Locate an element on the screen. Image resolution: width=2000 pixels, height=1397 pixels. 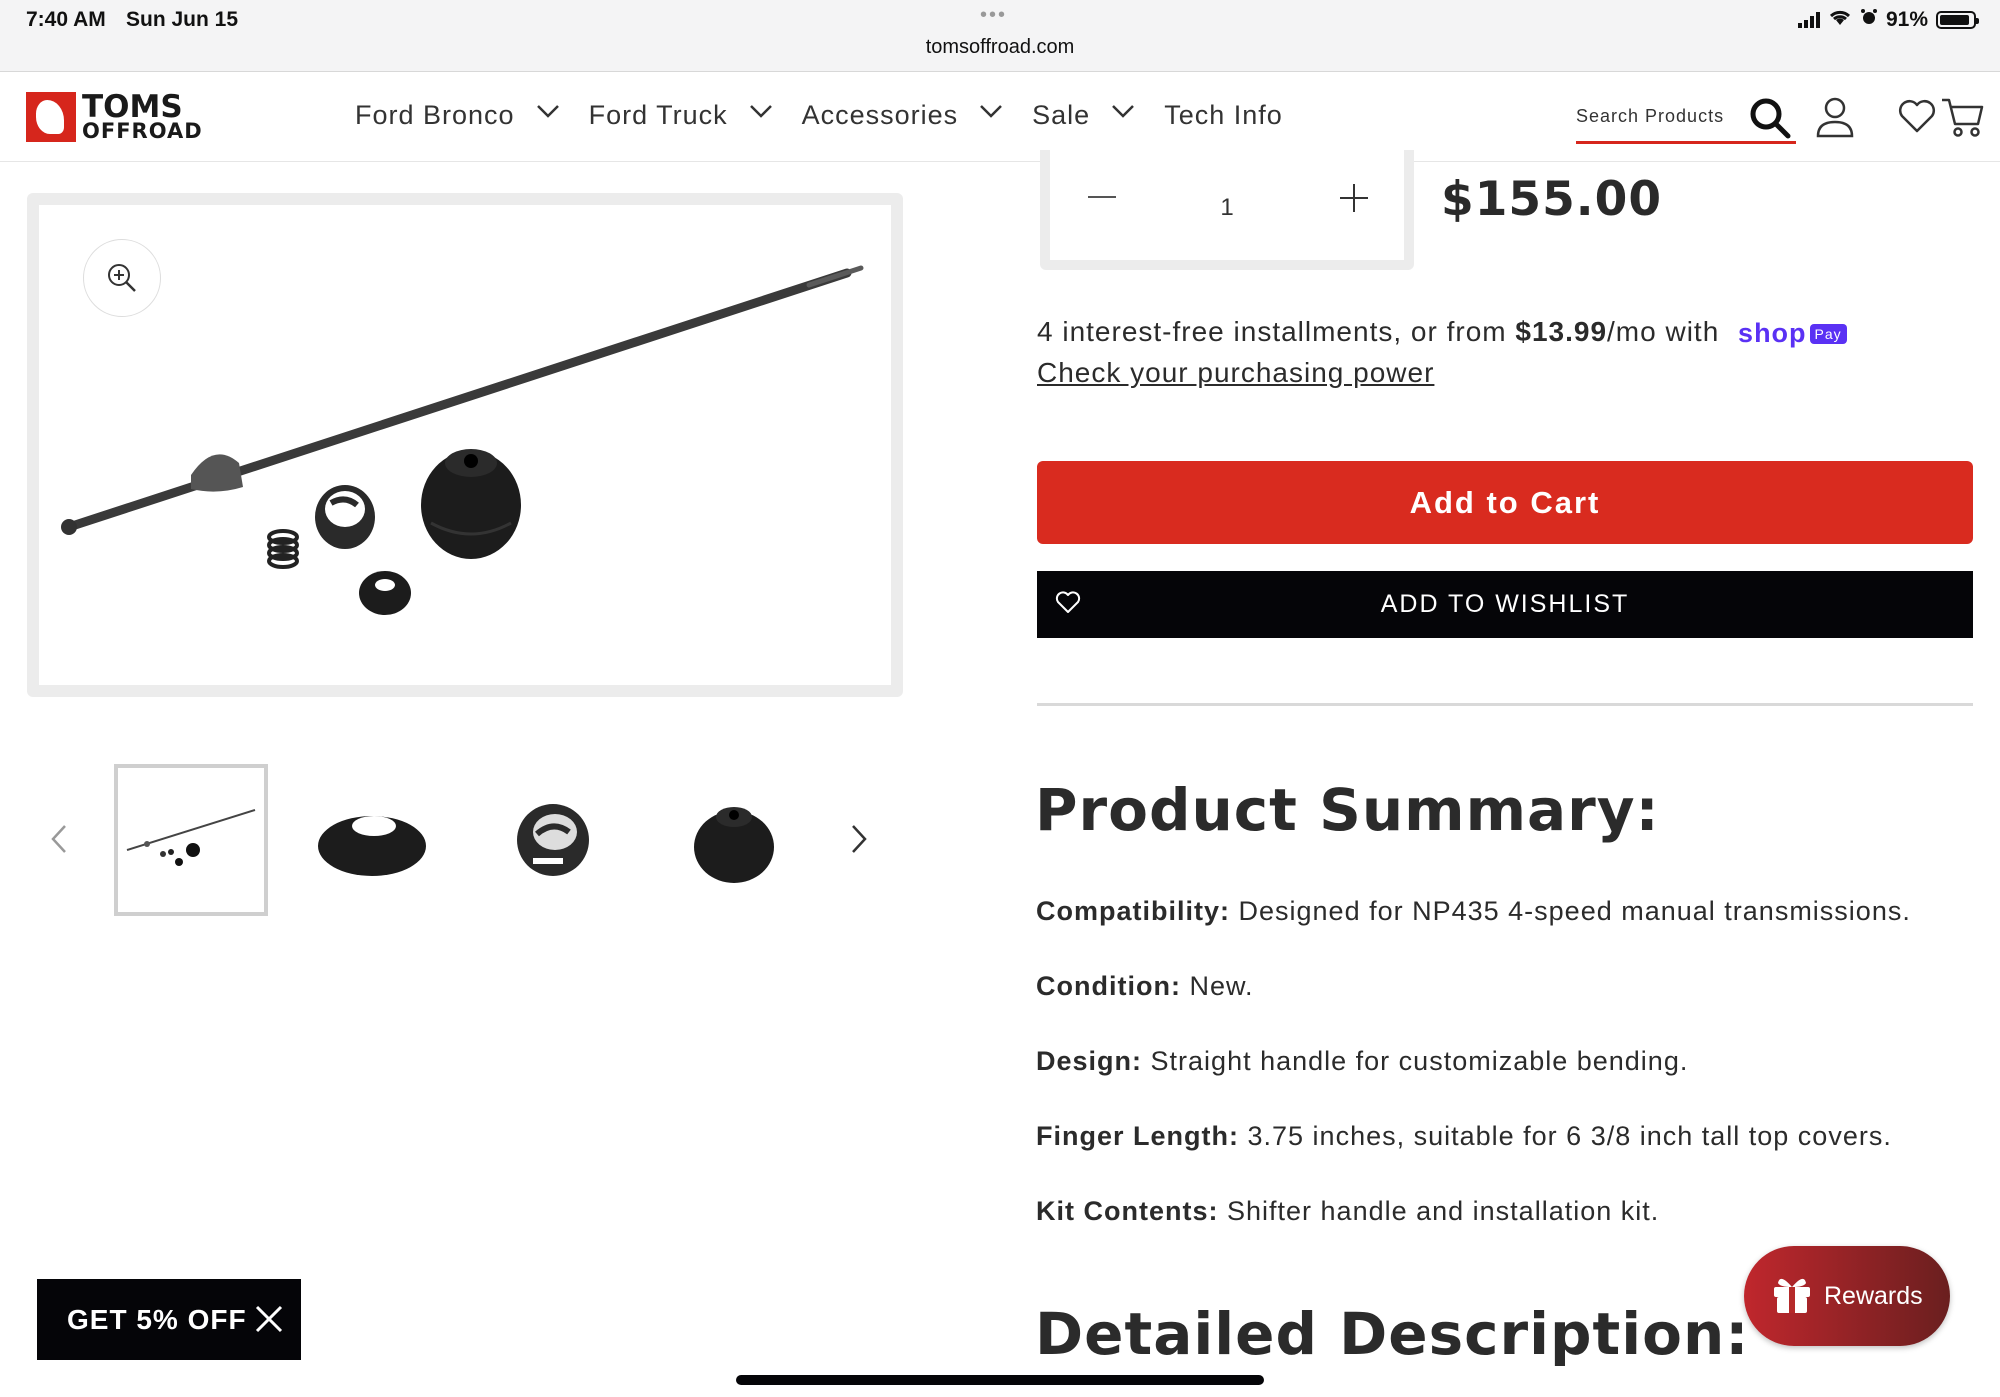
close-icon is located at coordinates (269, 1322).